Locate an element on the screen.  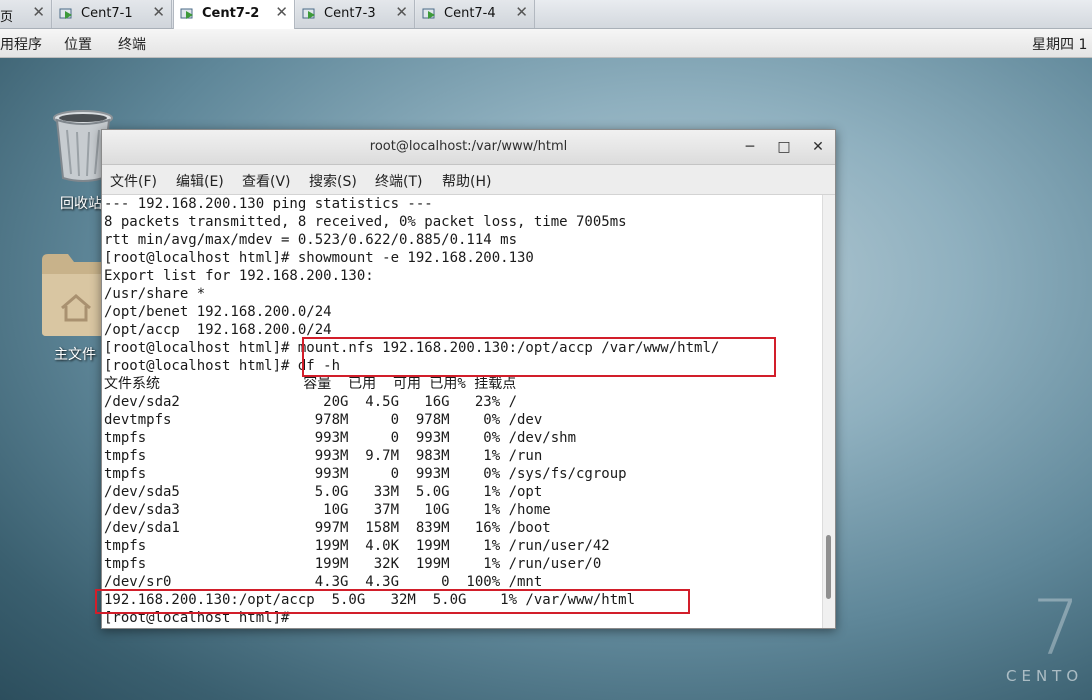
terminal-line: tmpfs 993M 0 993M 0% /dev/shm is located at coordinates (340, 438).